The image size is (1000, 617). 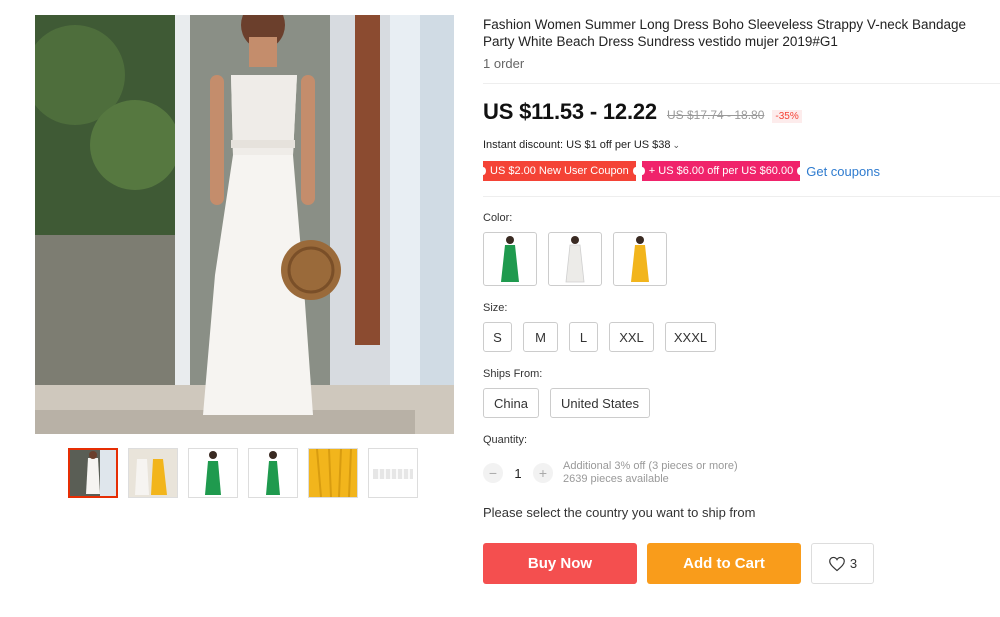 I want to click on wishlist-button: 3, so click(x=842, y=563).